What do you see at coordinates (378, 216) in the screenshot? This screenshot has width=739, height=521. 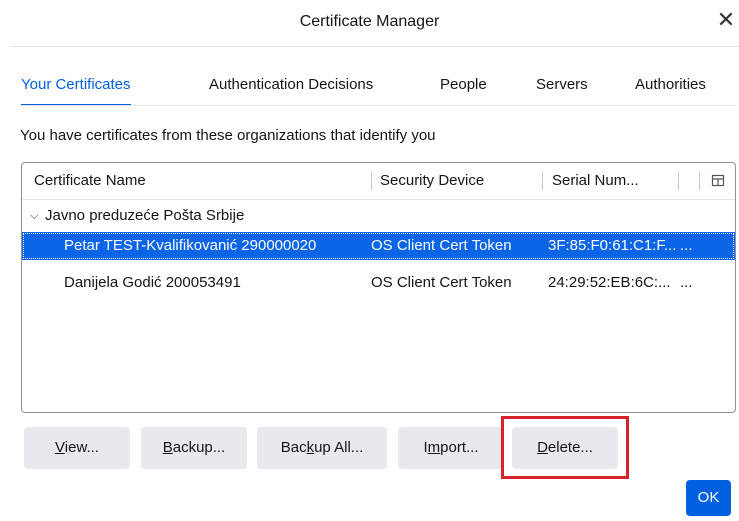 I see `tree-group-row: ⌵ Javno preduzeće Pošta Srbije` at bounding box center [378, 216].